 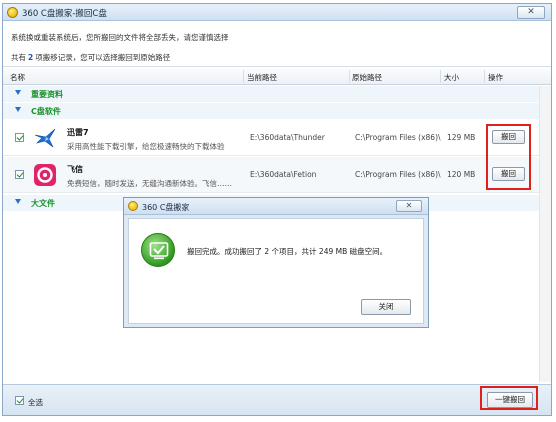 What do you see at coordinates (277, 399) in the screenshot?
I see `bottom-bar: 全选 一键搬回` at bounding box center [277, 399].